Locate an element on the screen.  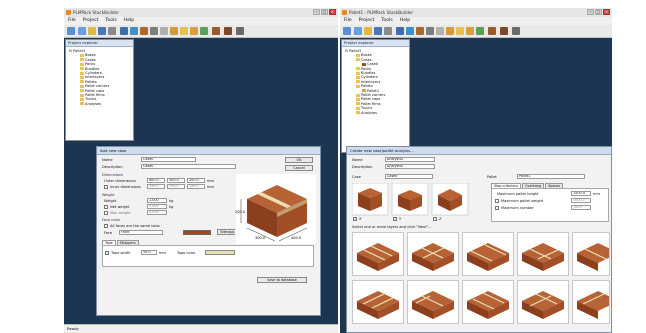
cancel-button: Cancel is located at coordinates (299, 168).